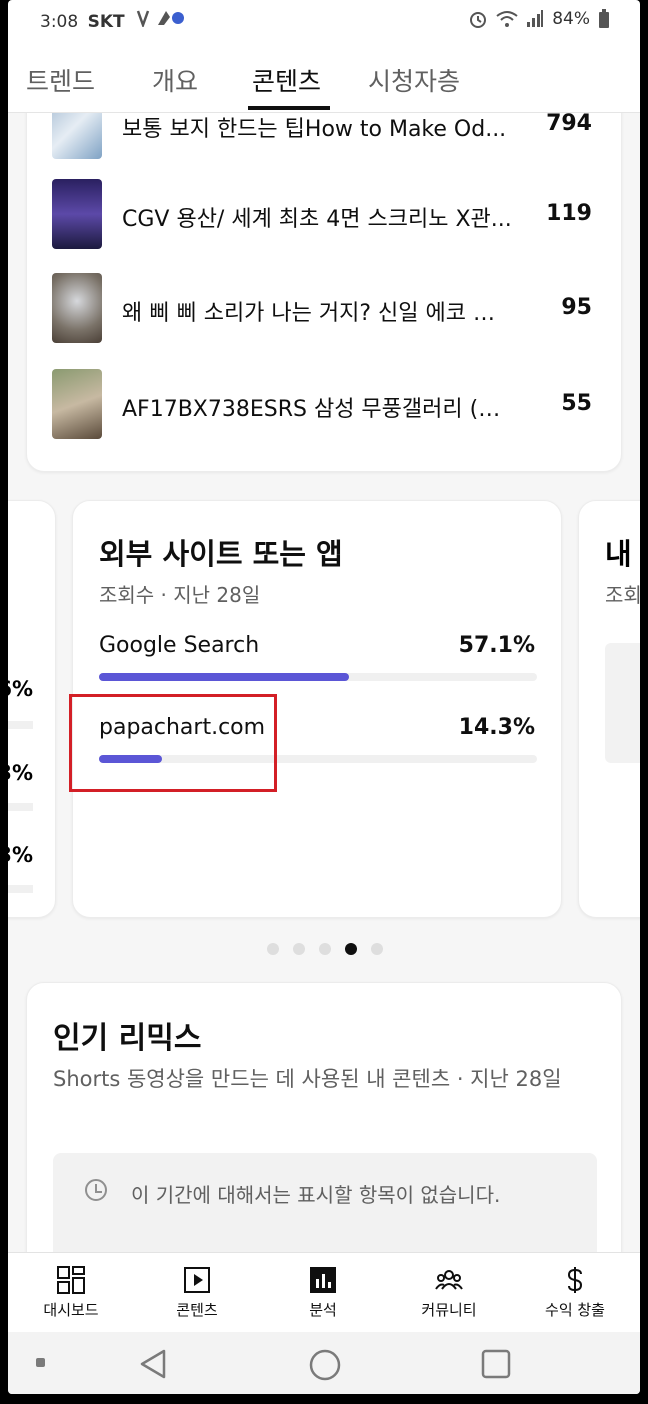 The image size is (648, 1404). What do you see at coordinates (323, 1310) in the screenshot?
I see `nav-label: 분석` at bounding box center [323, 1310].